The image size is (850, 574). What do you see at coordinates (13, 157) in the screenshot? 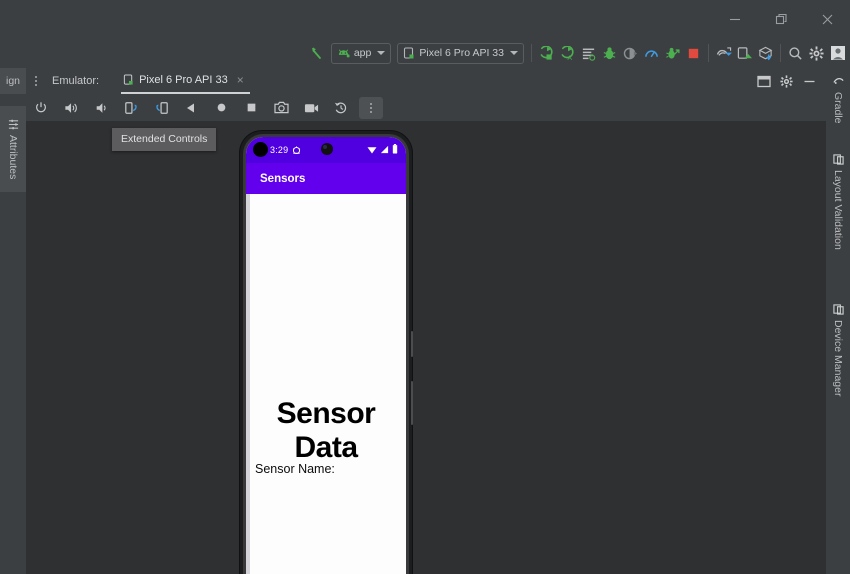
I see `sidebar-item-attributes-label: Attributes` at bounding box center [13, 157].